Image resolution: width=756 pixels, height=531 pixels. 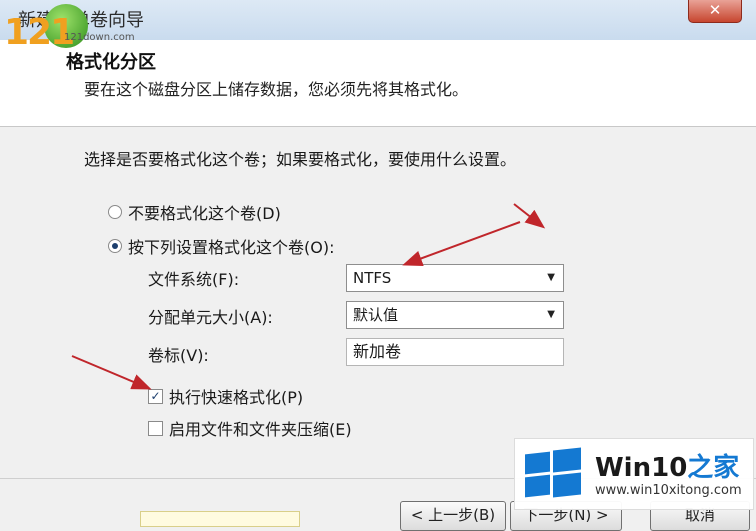 What do you see at coordinates (204, 213) in the screenshot?
I see `radio-no-format-label: 不要格式化这个卷(D)` at bounding box center [204, 213].